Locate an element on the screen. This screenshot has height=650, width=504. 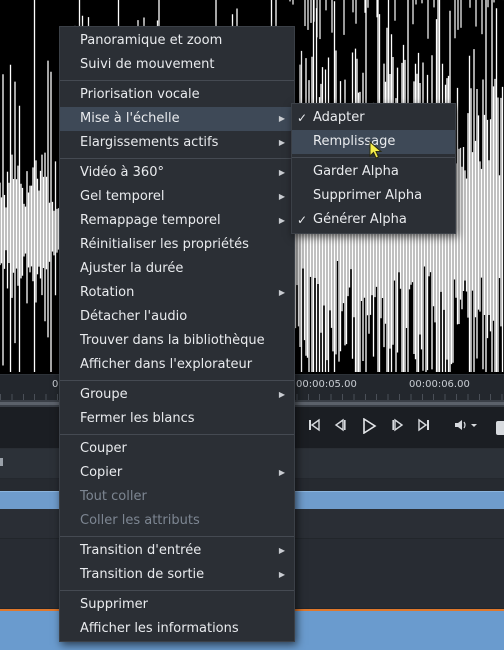
menu-item-paste-all: Tout coller is located at coordinates (177, 497).